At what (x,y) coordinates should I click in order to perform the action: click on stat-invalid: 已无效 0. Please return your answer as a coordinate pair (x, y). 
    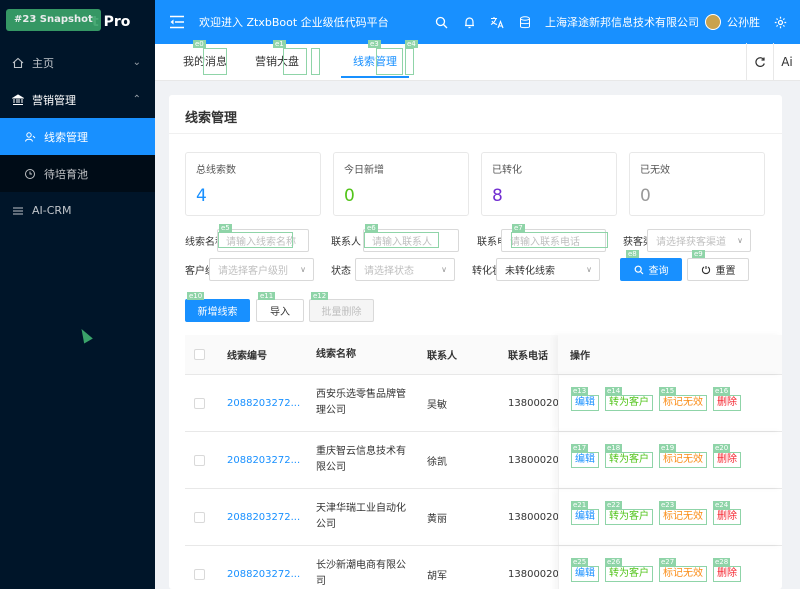
    Looking at the image, I should click on (697, 184).